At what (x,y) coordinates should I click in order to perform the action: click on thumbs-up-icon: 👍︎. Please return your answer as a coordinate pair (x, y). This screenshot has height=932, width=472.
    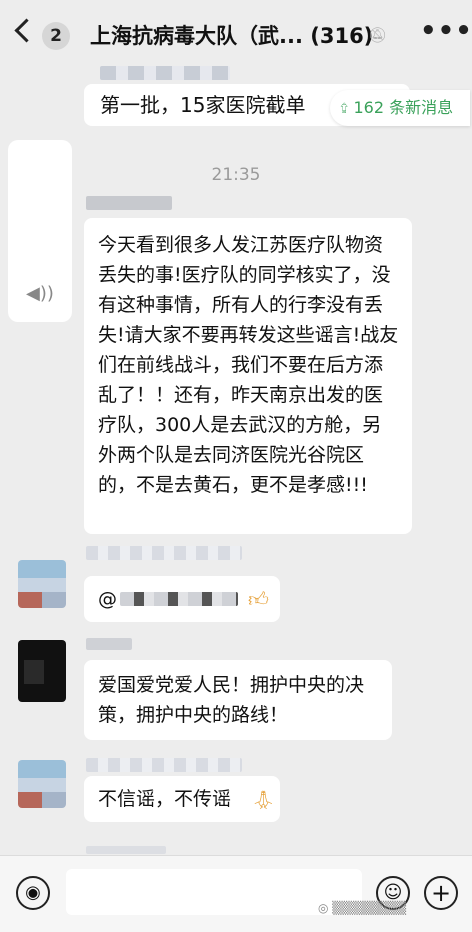
    Looking at the image, I should click on (258, 599).